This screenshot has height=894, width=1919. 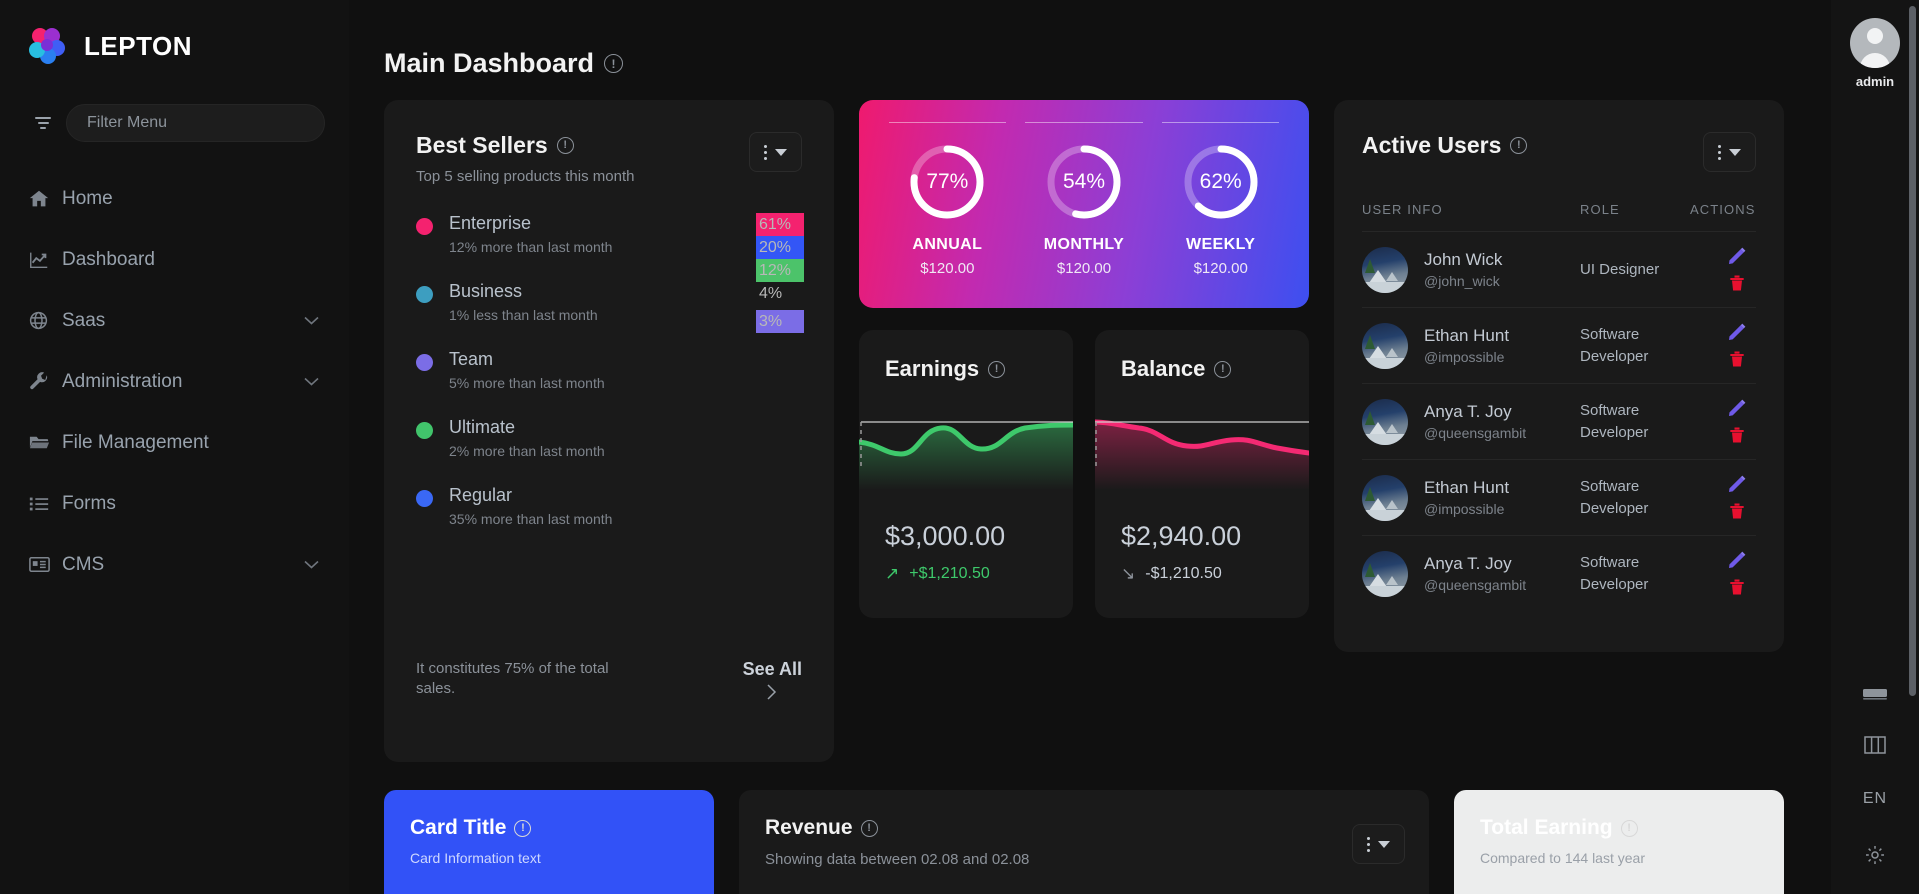 What do you see at coordinates (471, 359) in the screenshot?
I see `product-name: Team` at bounding box center [471, 359].